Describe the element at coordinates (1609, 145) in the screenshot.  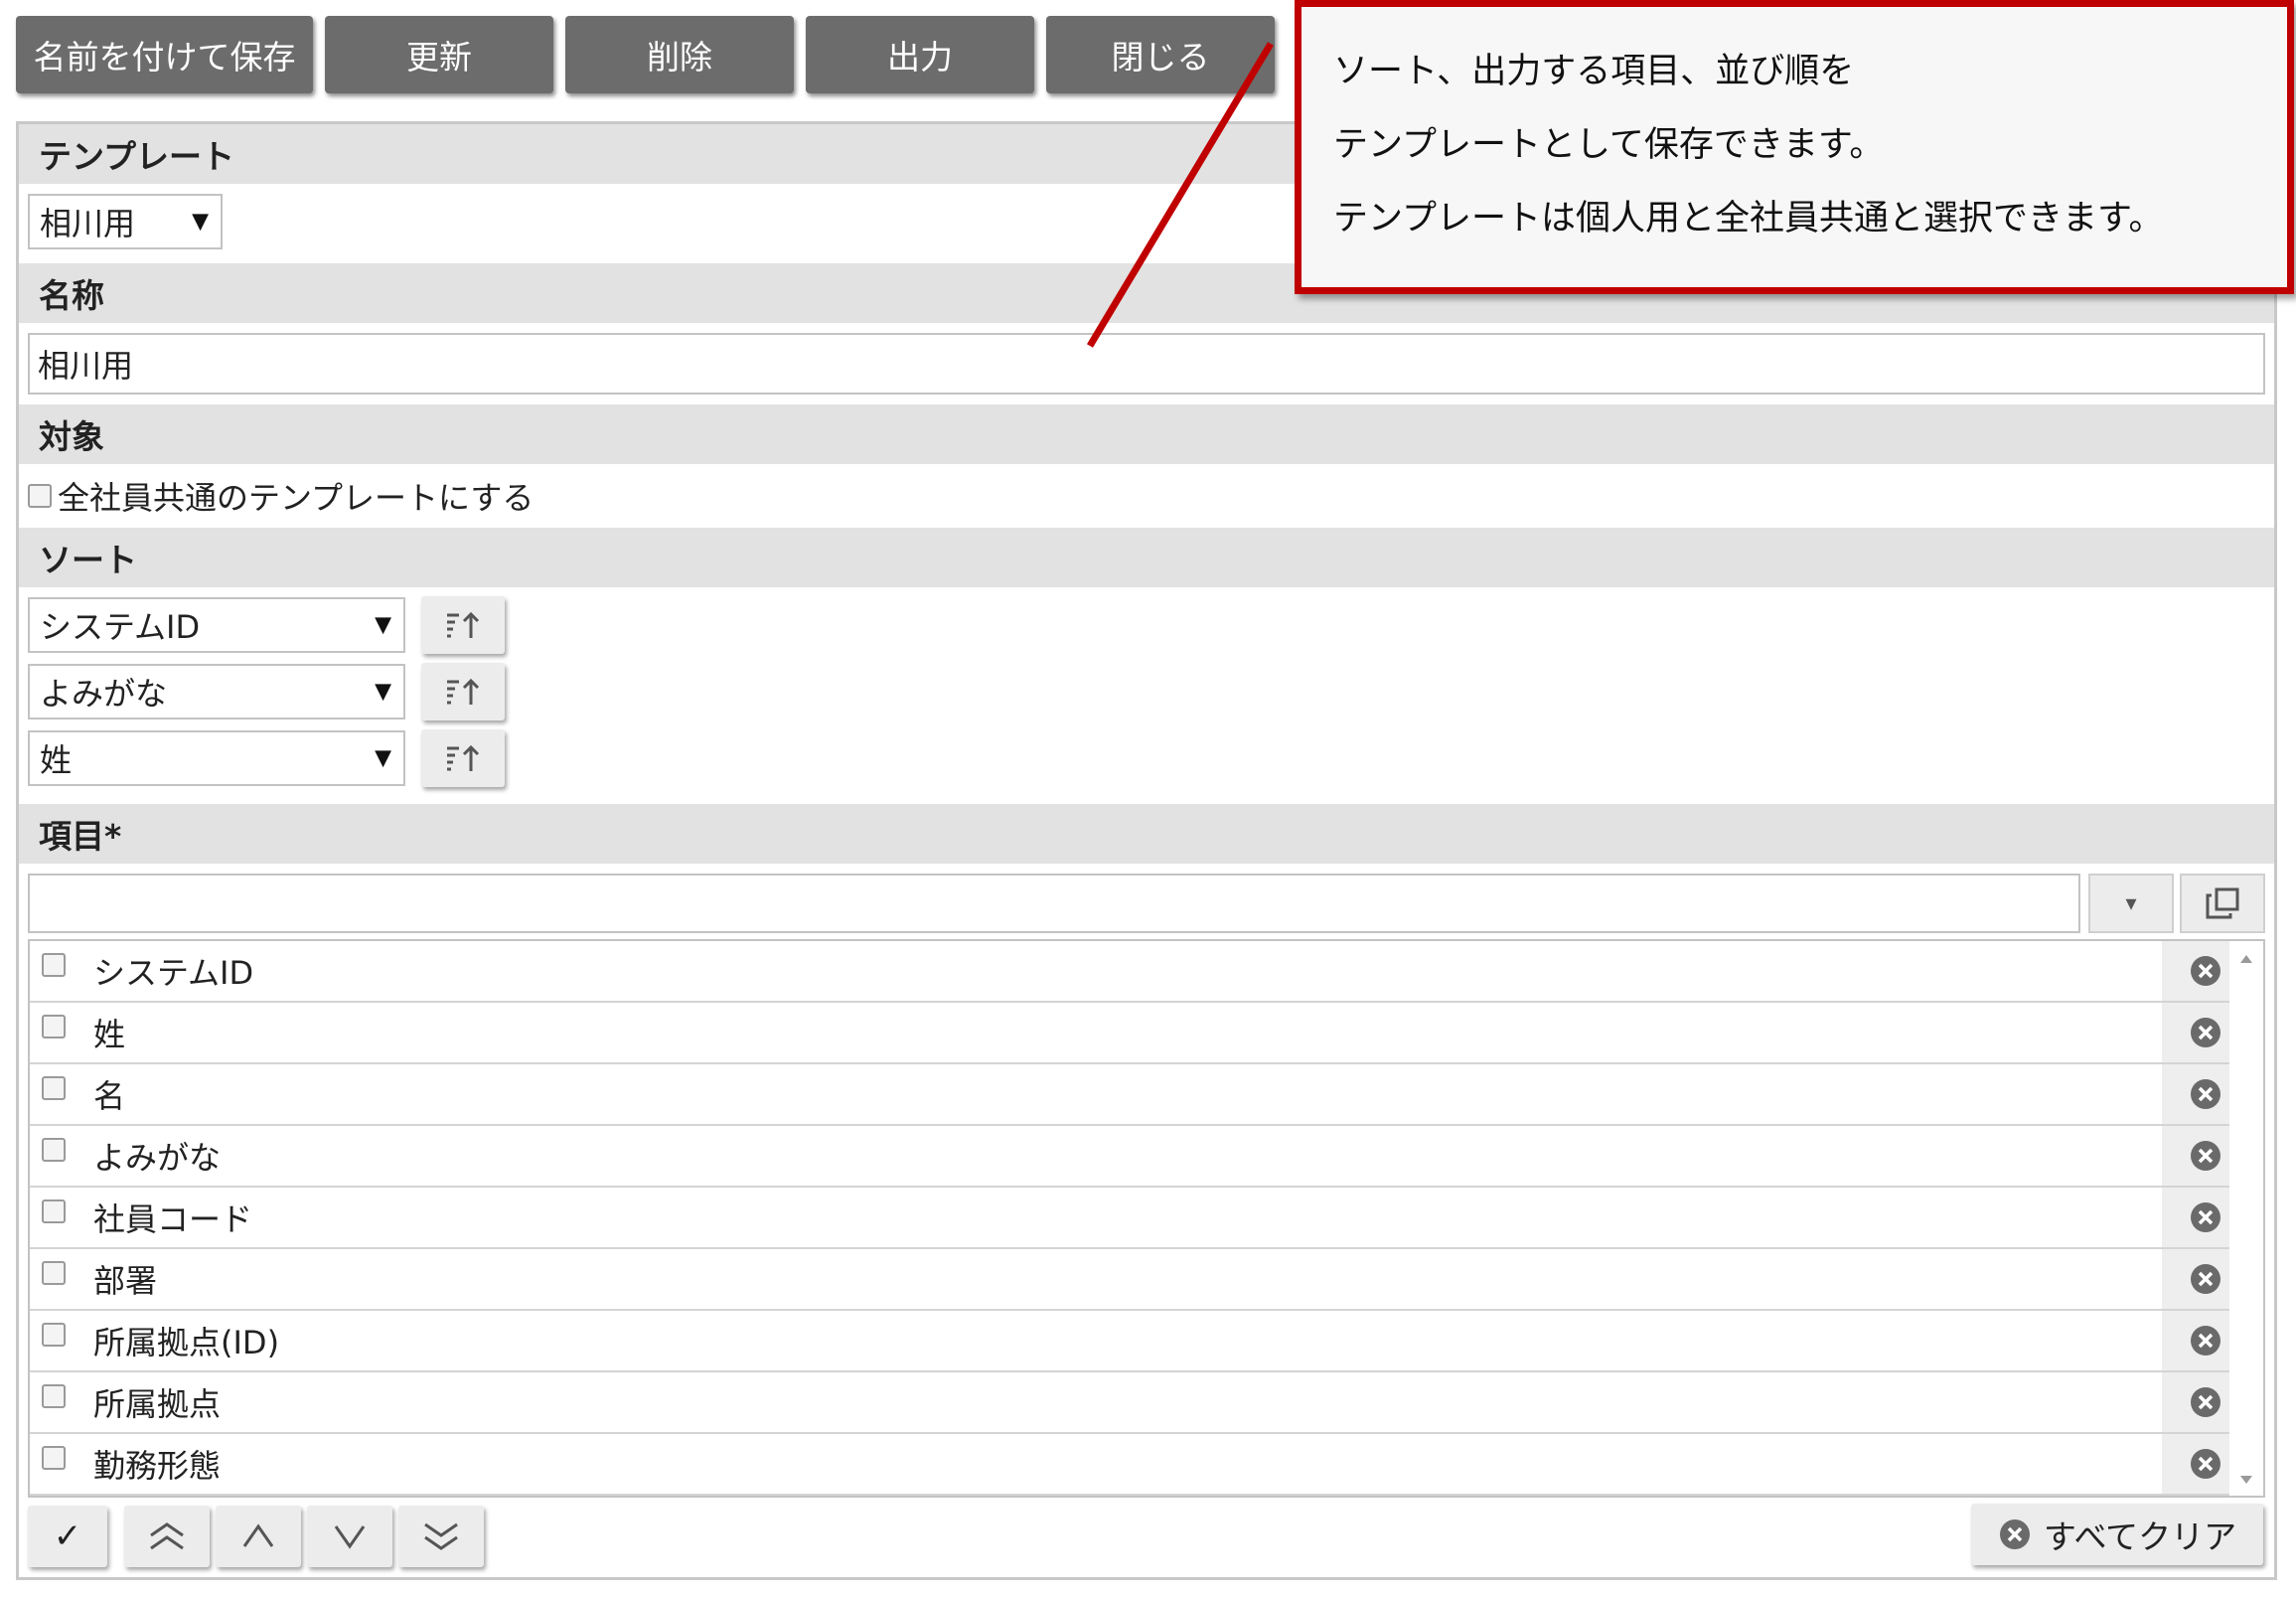
I see `callout-line-2: テンプレートとして保存できます。` at that location.